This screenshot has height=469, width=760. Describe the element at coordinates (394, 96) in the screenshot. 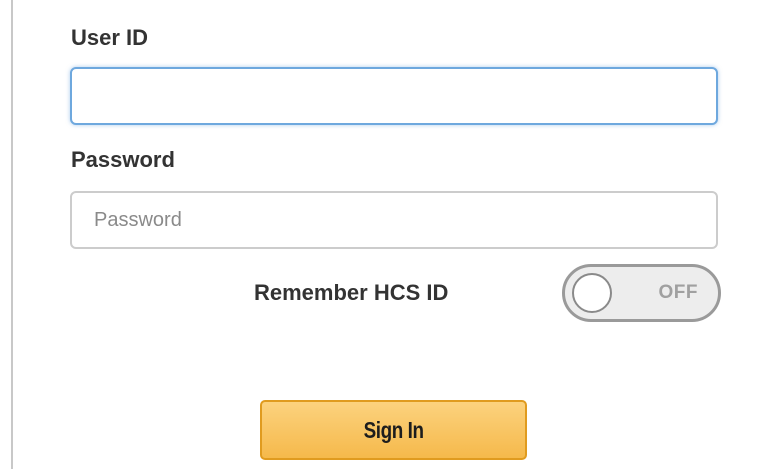

I see `user-id-input` at that location.